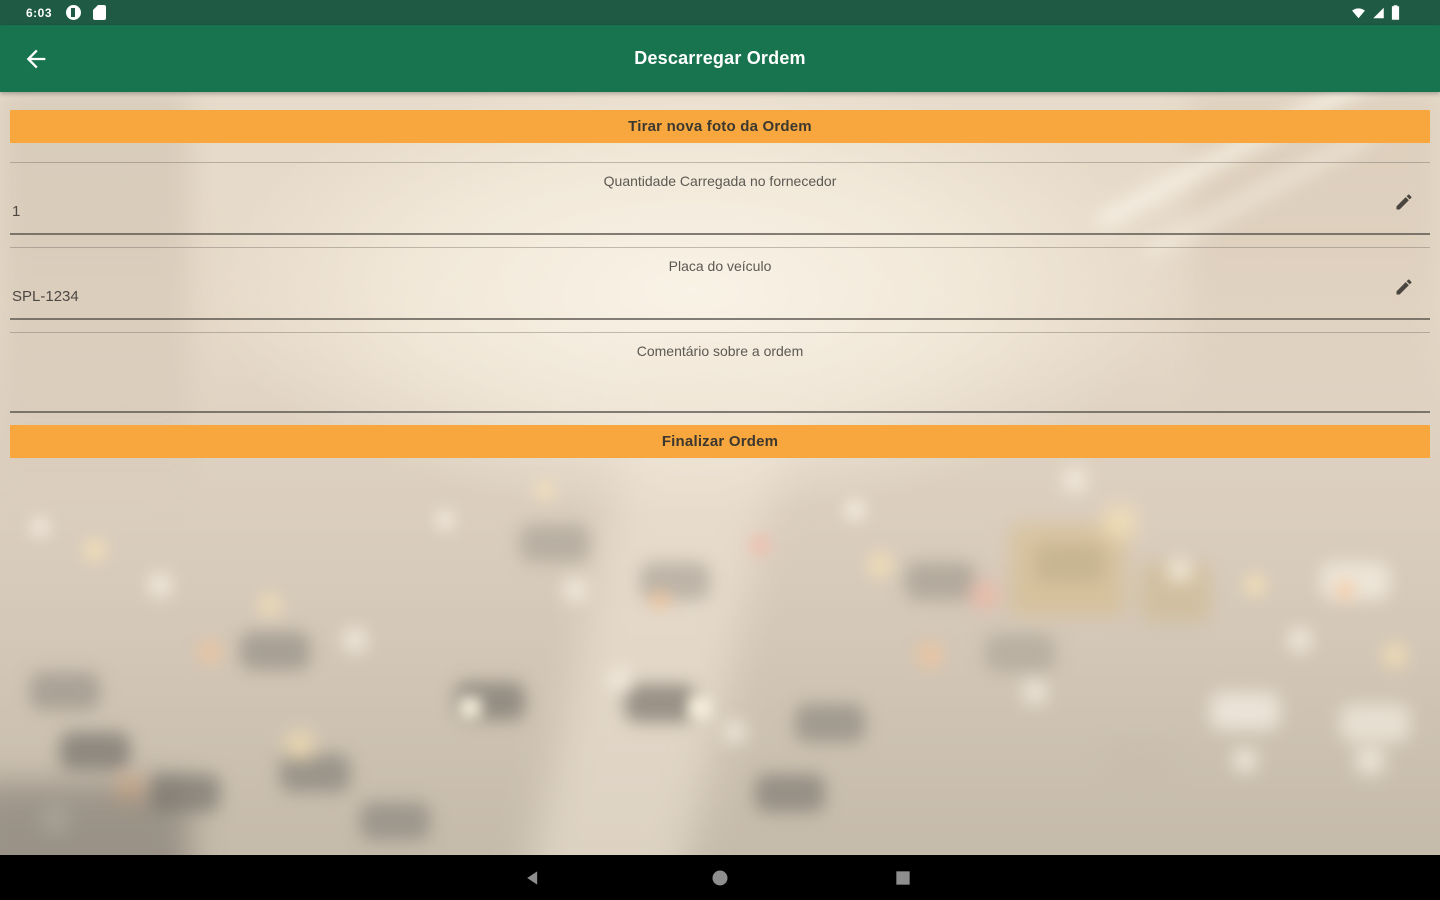  What do you see at coordinates (39, 12) in the screenshot?
I see `status-time: 6:03` at bounding box center [39, 12].